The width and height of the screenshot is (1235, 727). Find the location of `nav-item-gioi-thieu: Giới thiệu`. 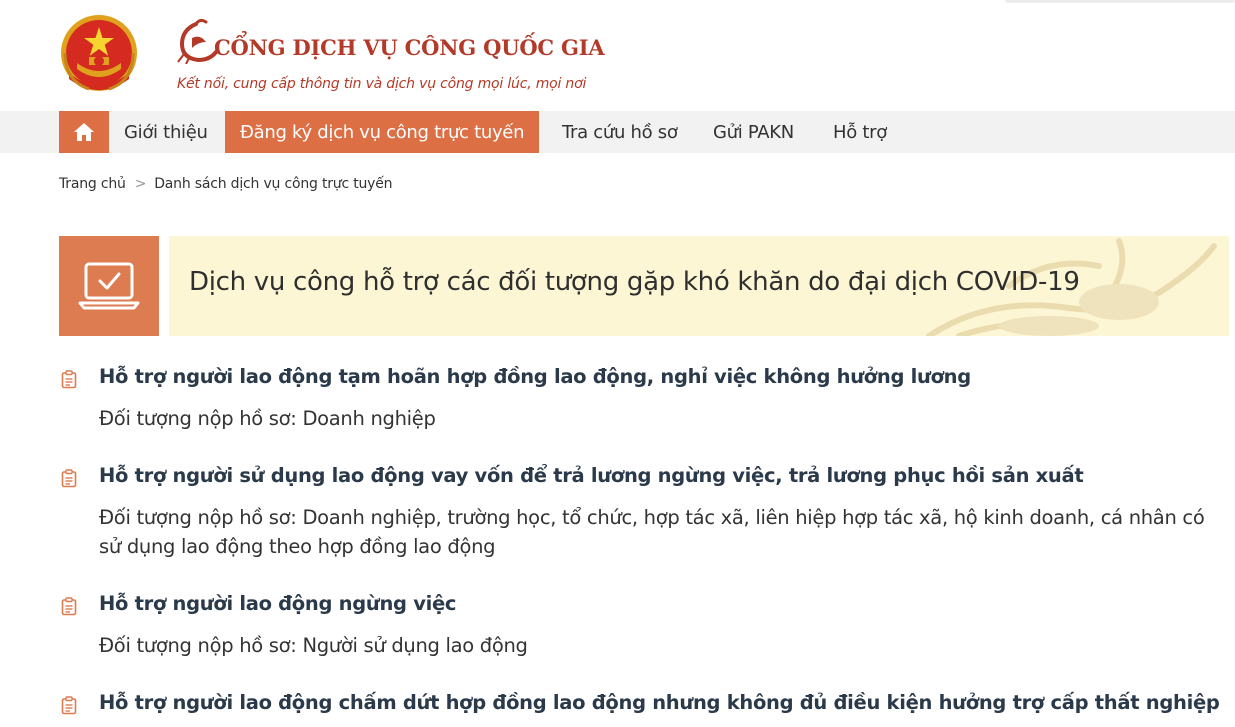

nav-item-gioi-thieu: Giới thiệu is located at coordinates (166, 132).